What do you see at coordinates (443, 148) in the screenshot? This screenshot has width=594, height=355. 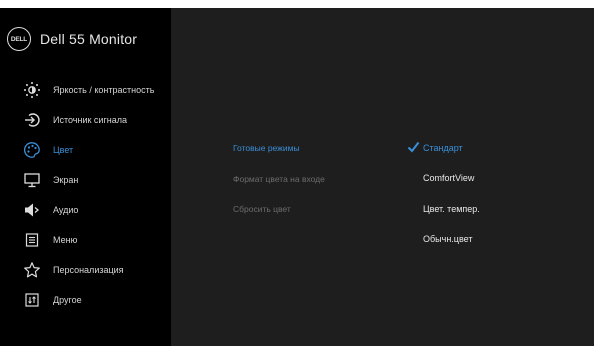 I see `option-standard: Стандарт` at bounding box center [443, 148].